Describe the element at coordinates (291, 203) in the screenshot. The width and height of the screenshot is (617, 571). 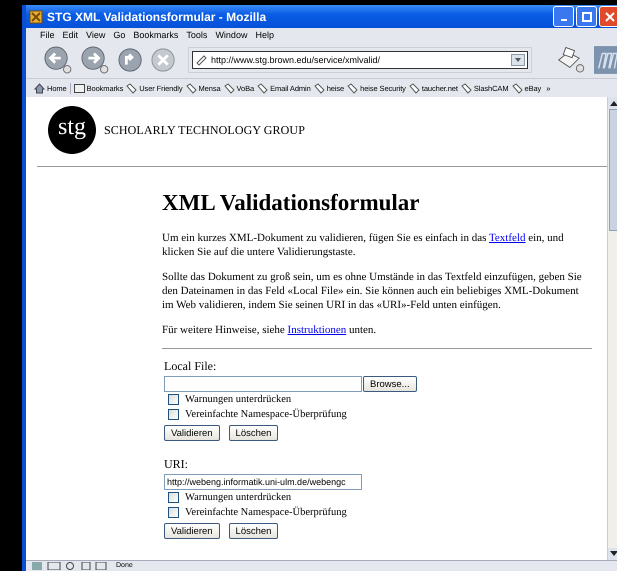
I see `page-heading: XML Validationsformular` at that location.